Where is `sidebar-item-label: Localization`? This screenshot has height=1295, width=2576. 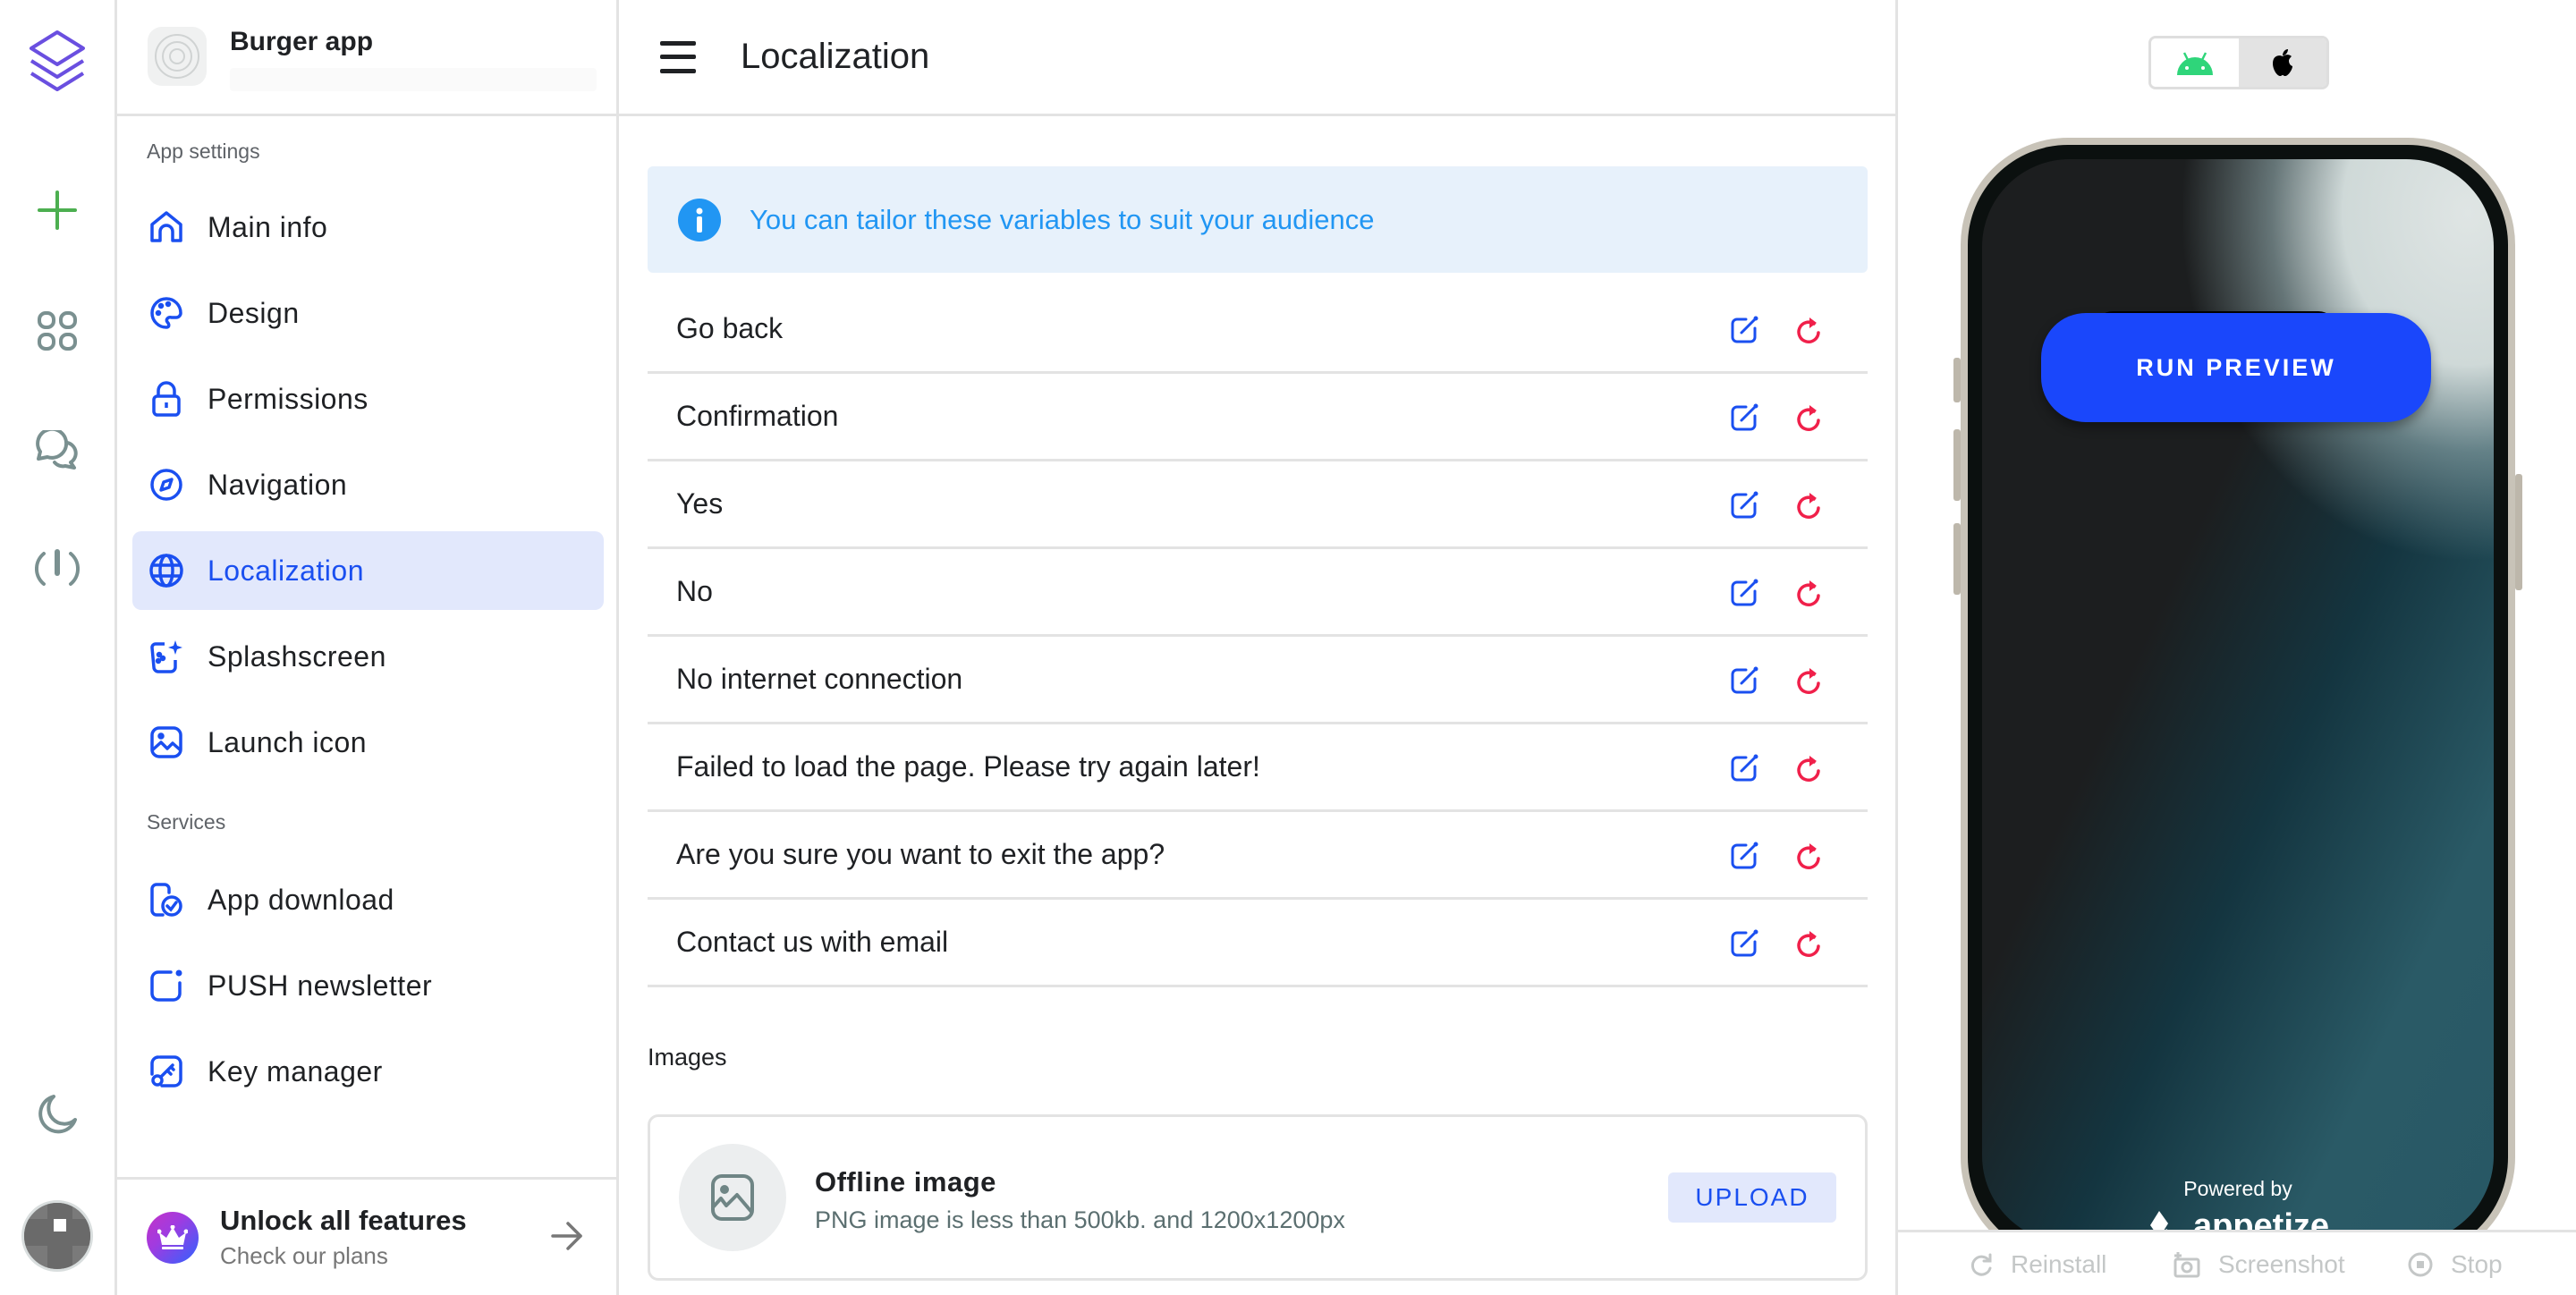 sidebar-item-label: Localization is located at coordinates (286, 570).